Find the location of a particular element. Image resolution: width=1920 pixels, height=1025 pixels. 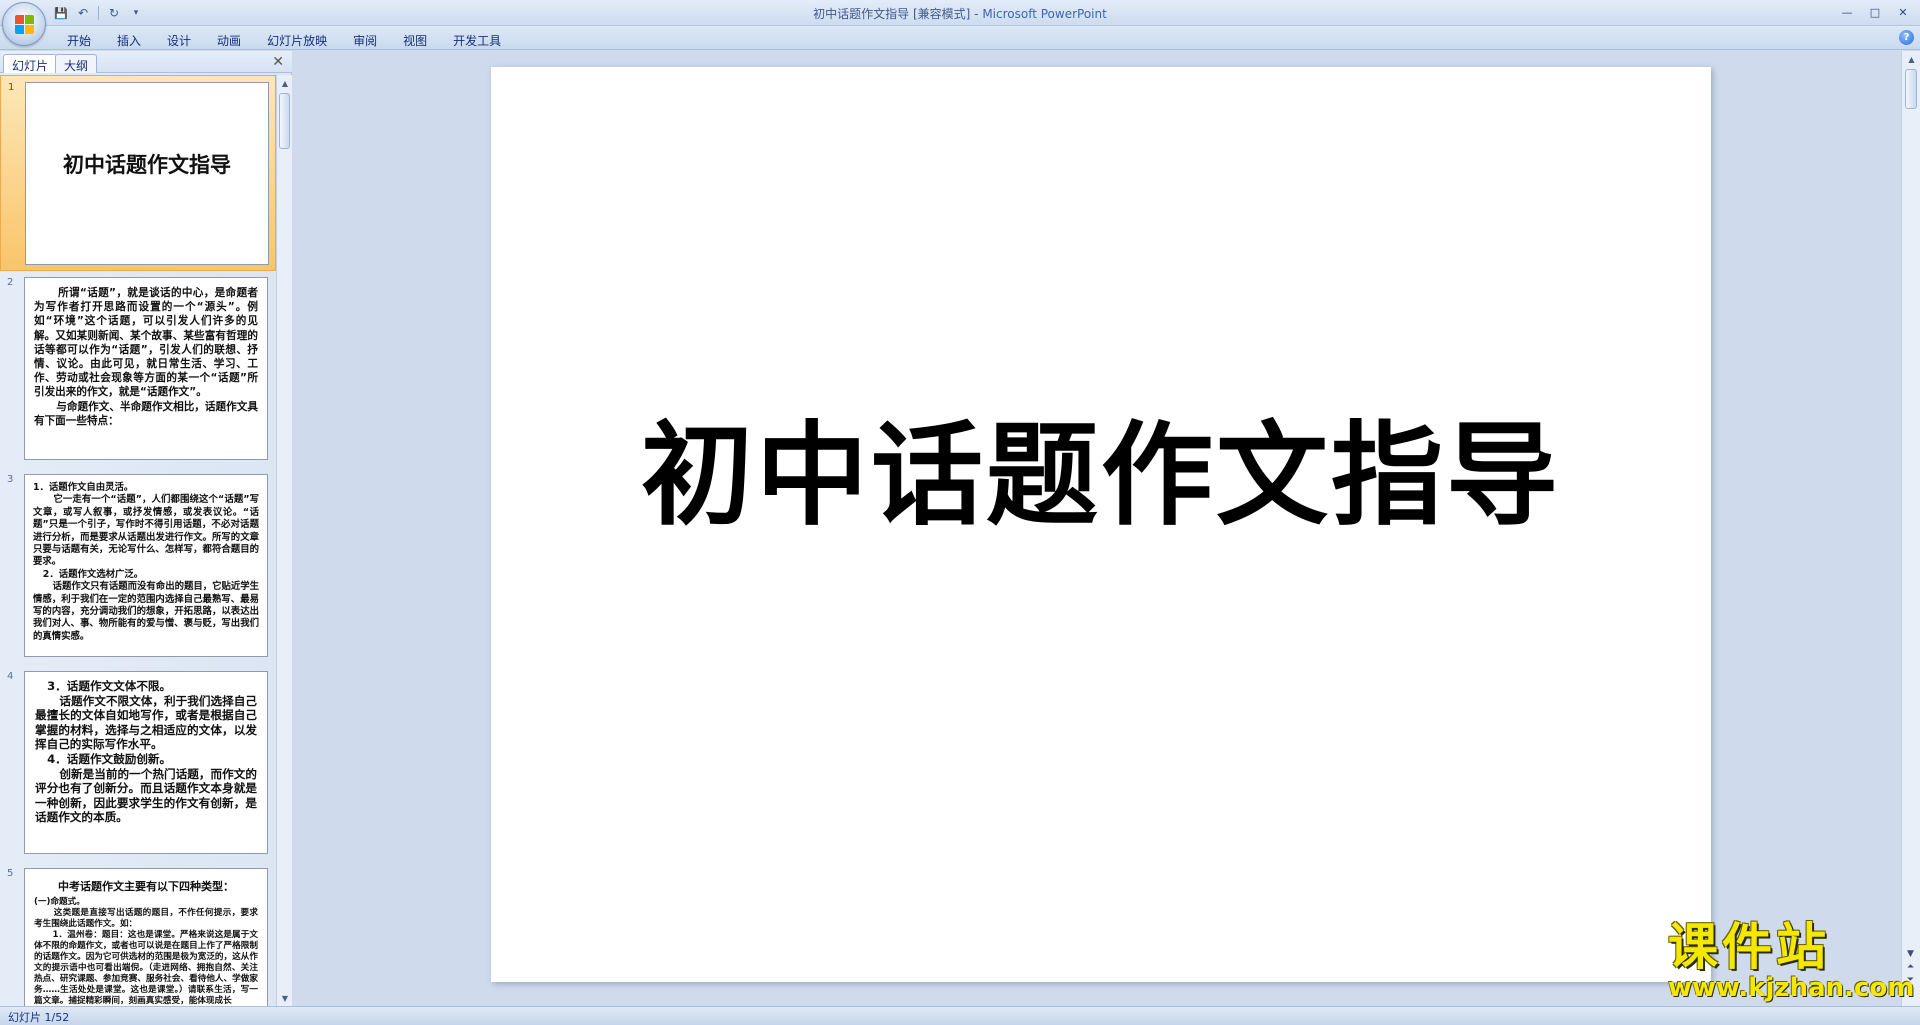

ribbon-tabs: 开始 插入 设计 动画 幻灯片放映 审阅 视图 开发工具 is located at coordinates (284, 40).